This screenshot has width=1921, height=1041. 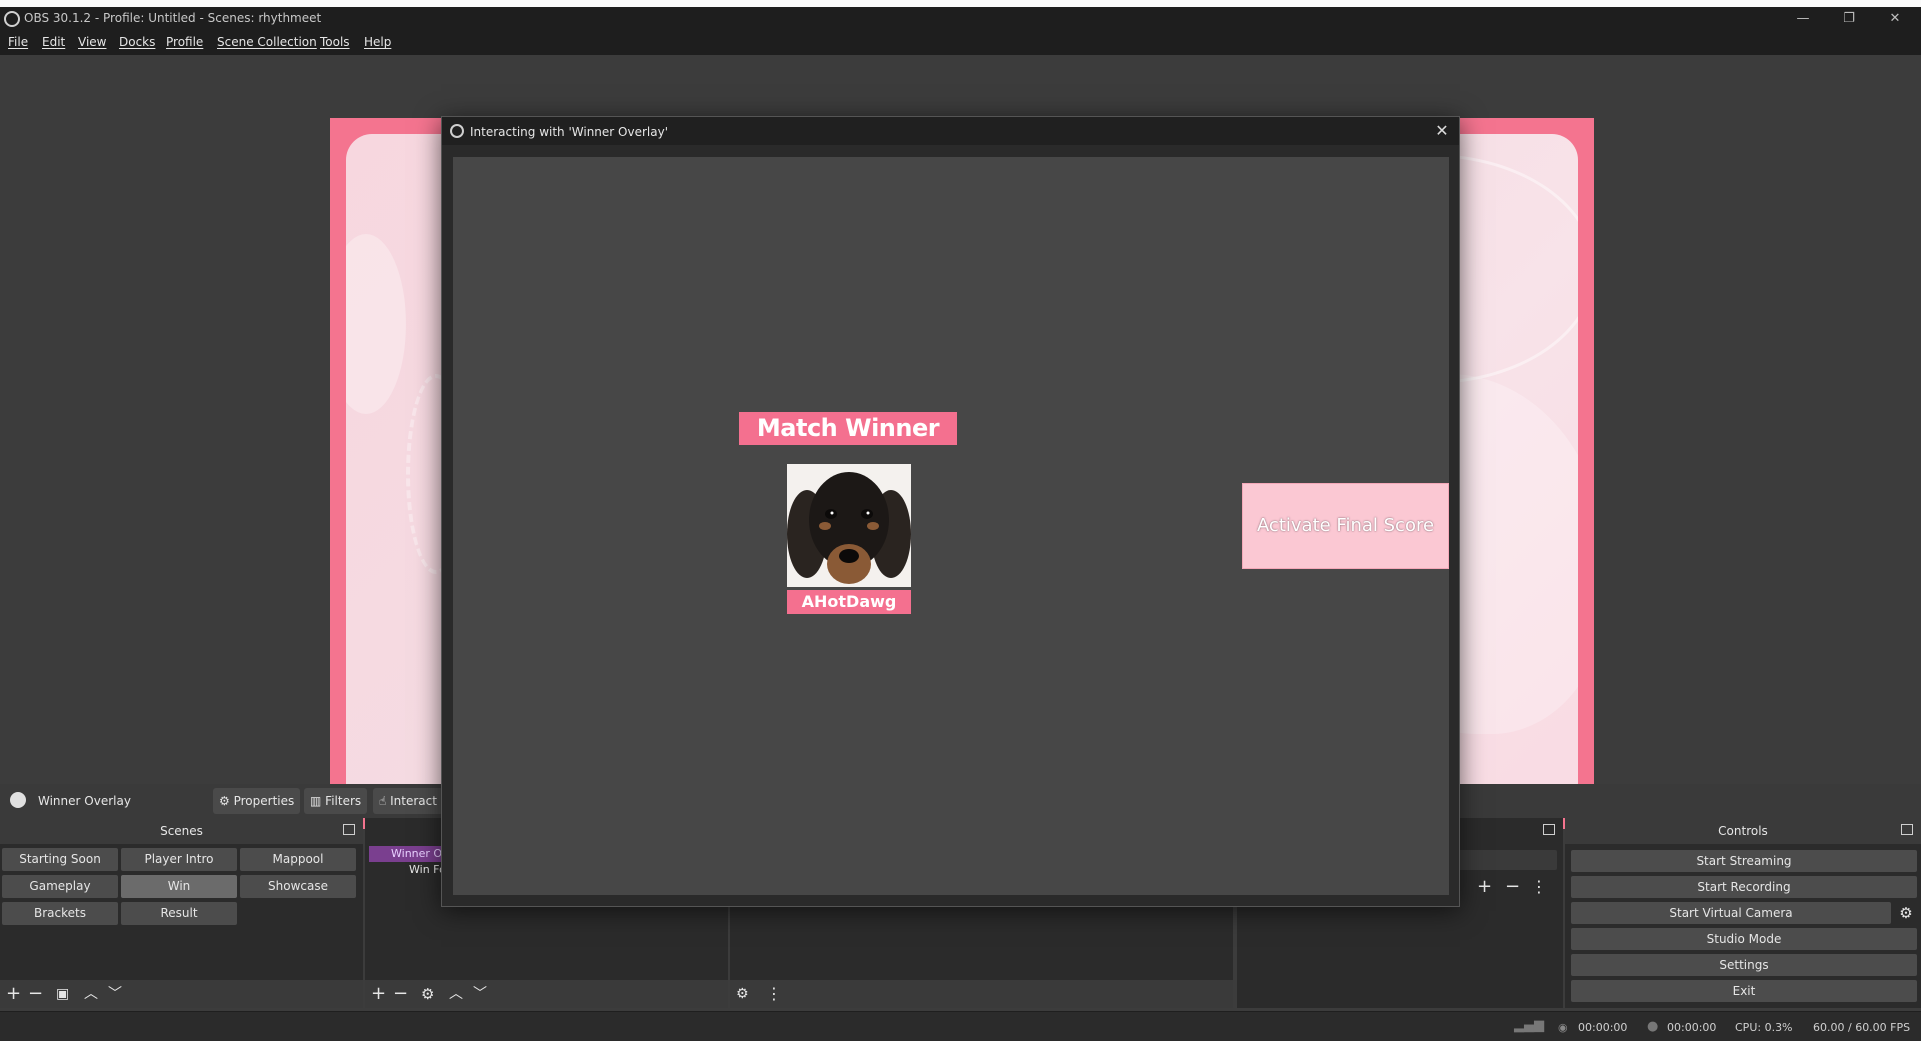 What do you see at coordinates (179, 886) in the screenshot?
I see `scene-win: Win` at bounding box center [179, 886].